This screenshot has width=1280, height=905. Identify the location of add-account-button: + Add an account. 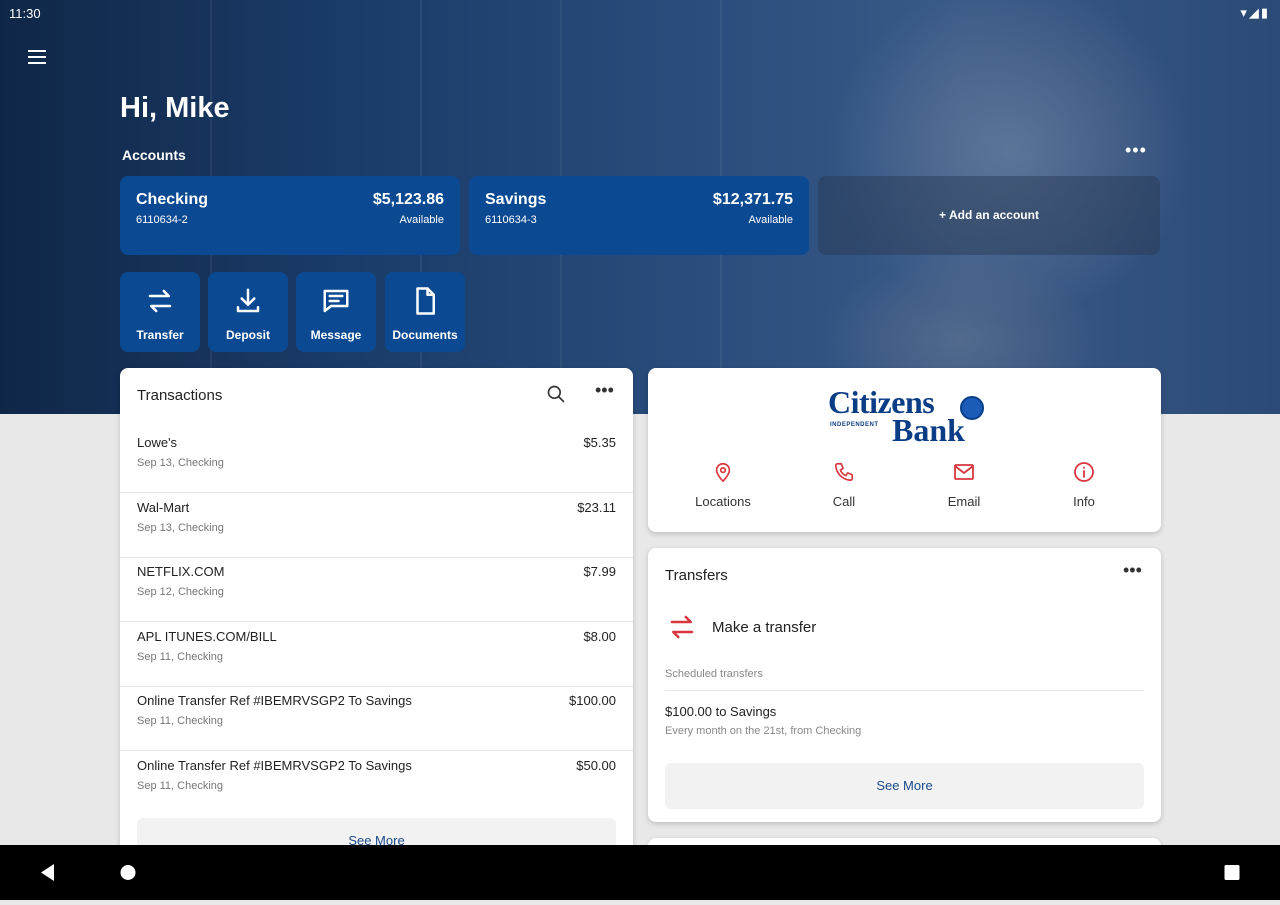
(989, 215).